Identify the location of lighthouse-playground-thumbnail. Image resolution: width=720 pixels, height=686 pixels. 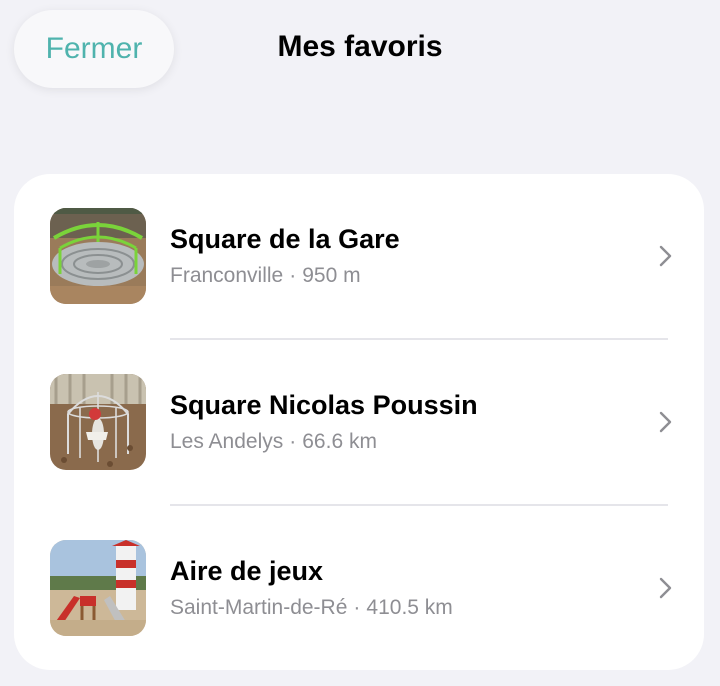
(98, 588).